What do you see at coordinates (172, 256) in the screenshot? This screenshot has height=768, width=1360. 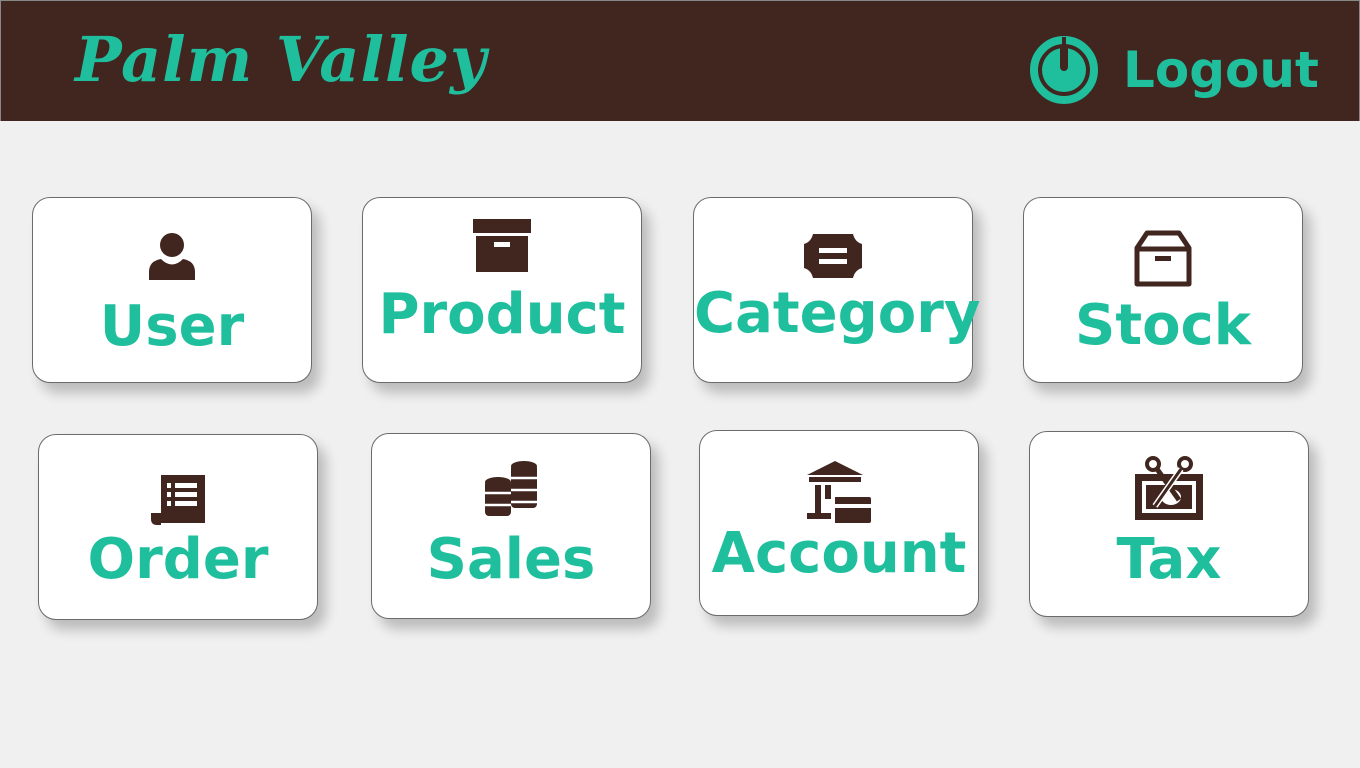 I see `user-icon` at bounding box center [172, 256].